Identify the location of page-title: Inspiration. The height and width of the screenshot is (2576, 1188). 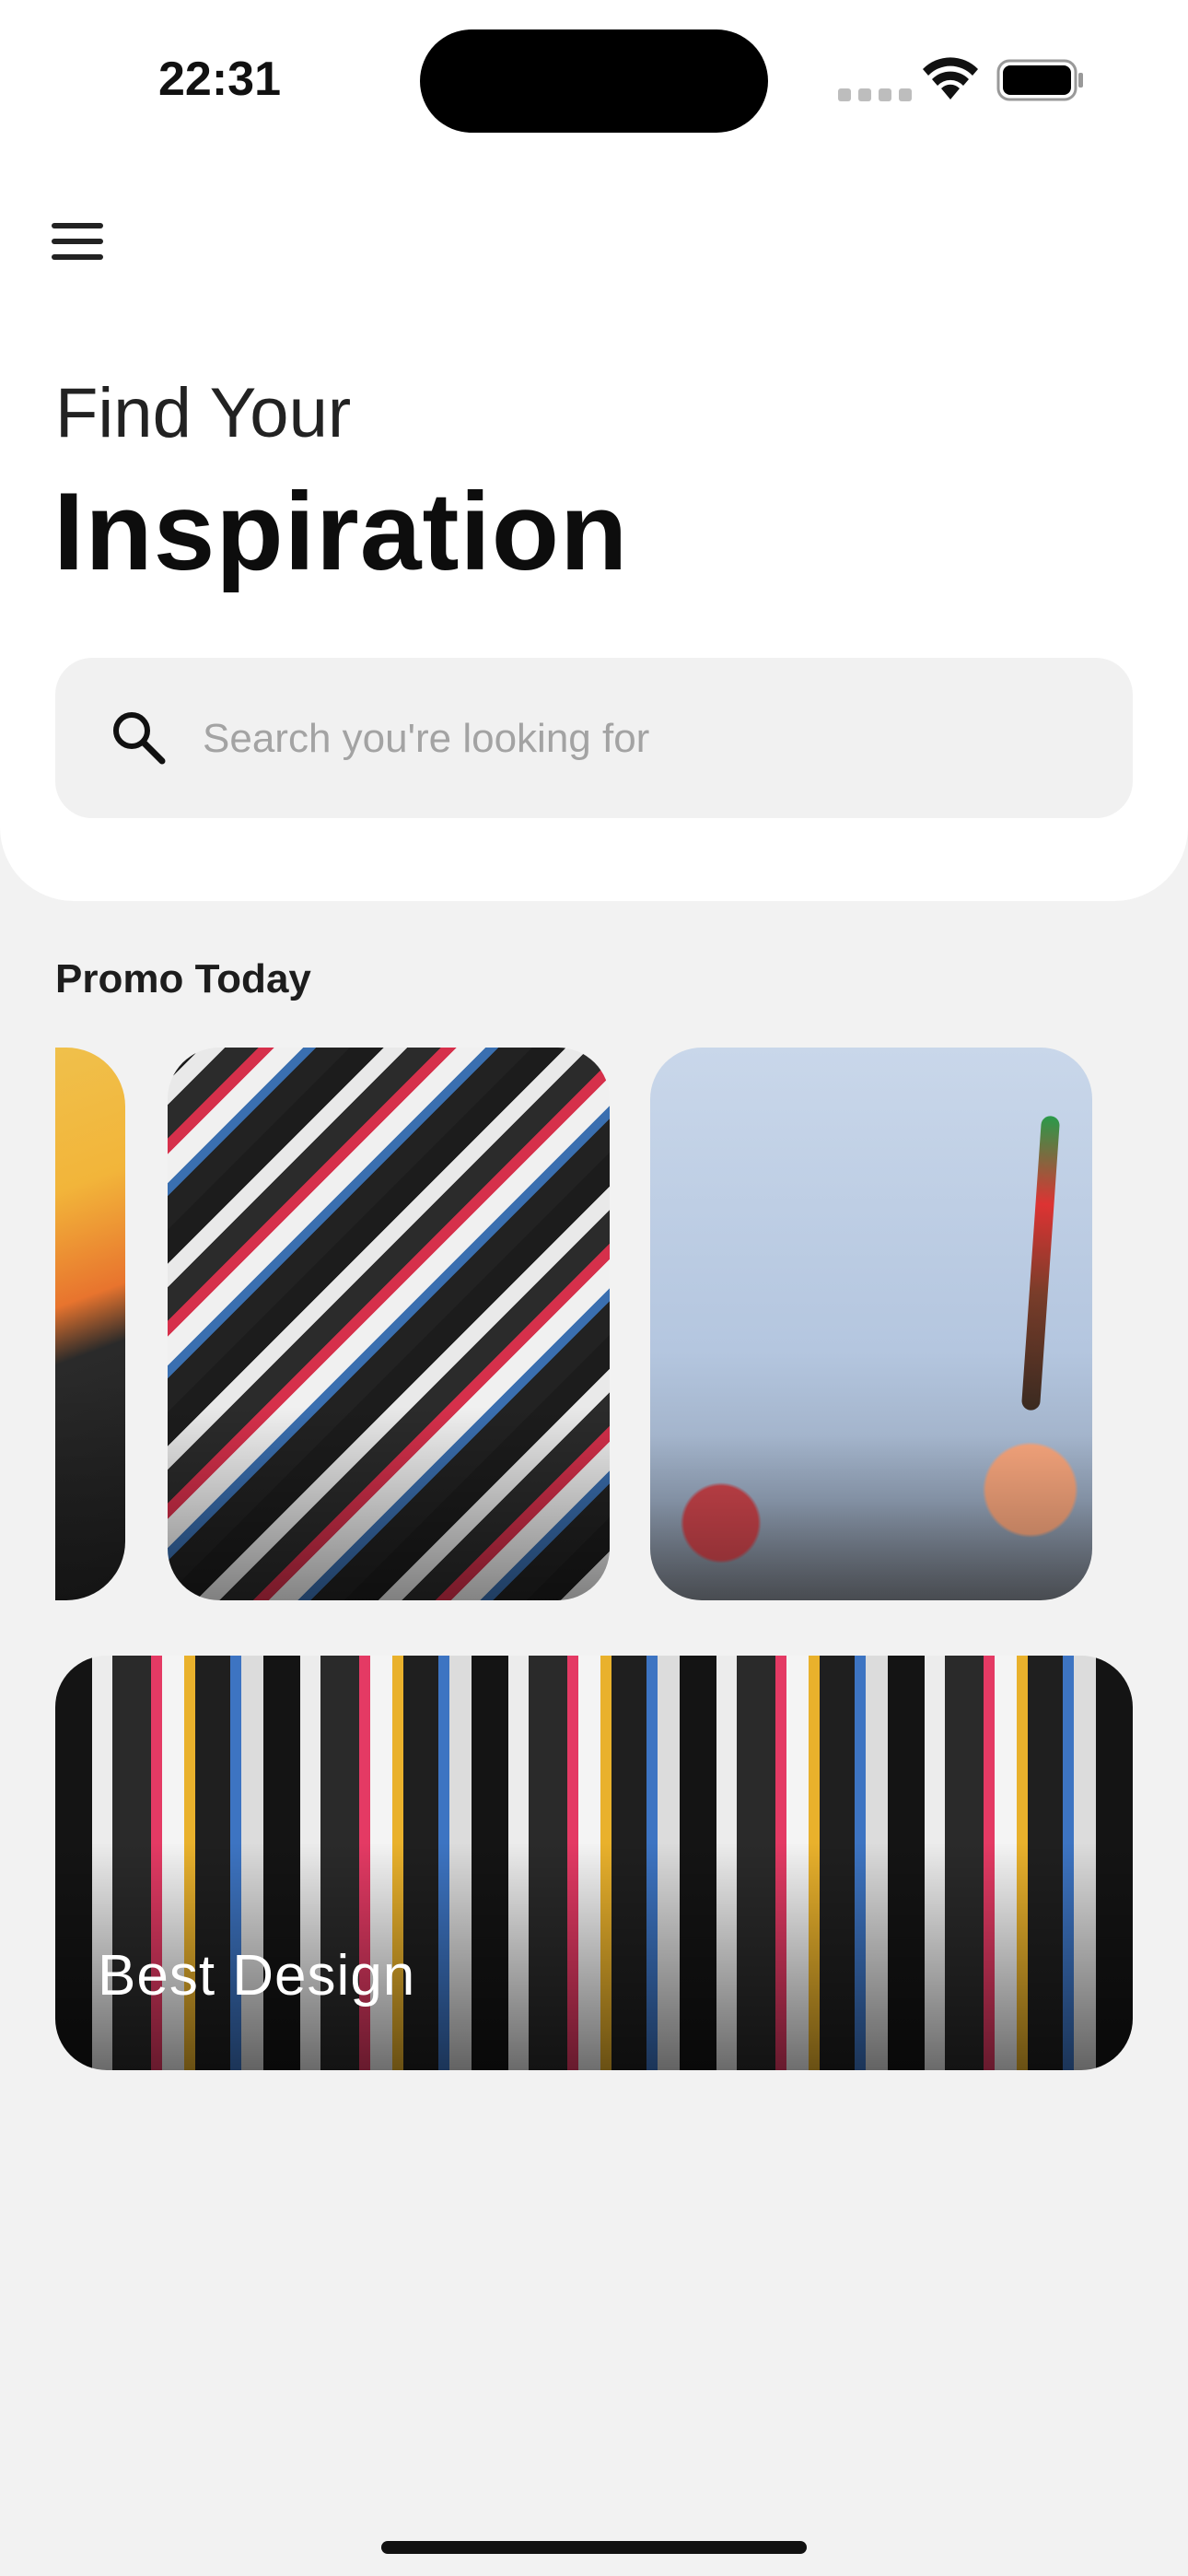
(341, 531).